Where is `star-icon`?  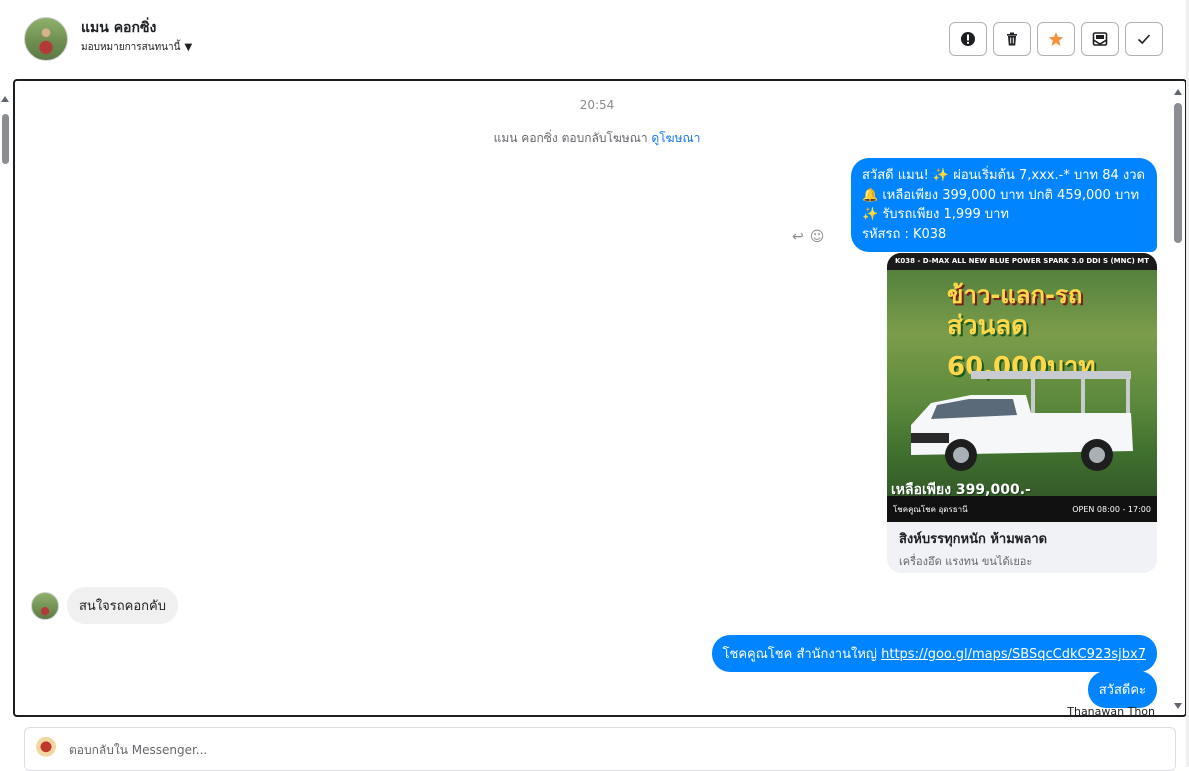
star-icon is located at coordinates (1056, 39).